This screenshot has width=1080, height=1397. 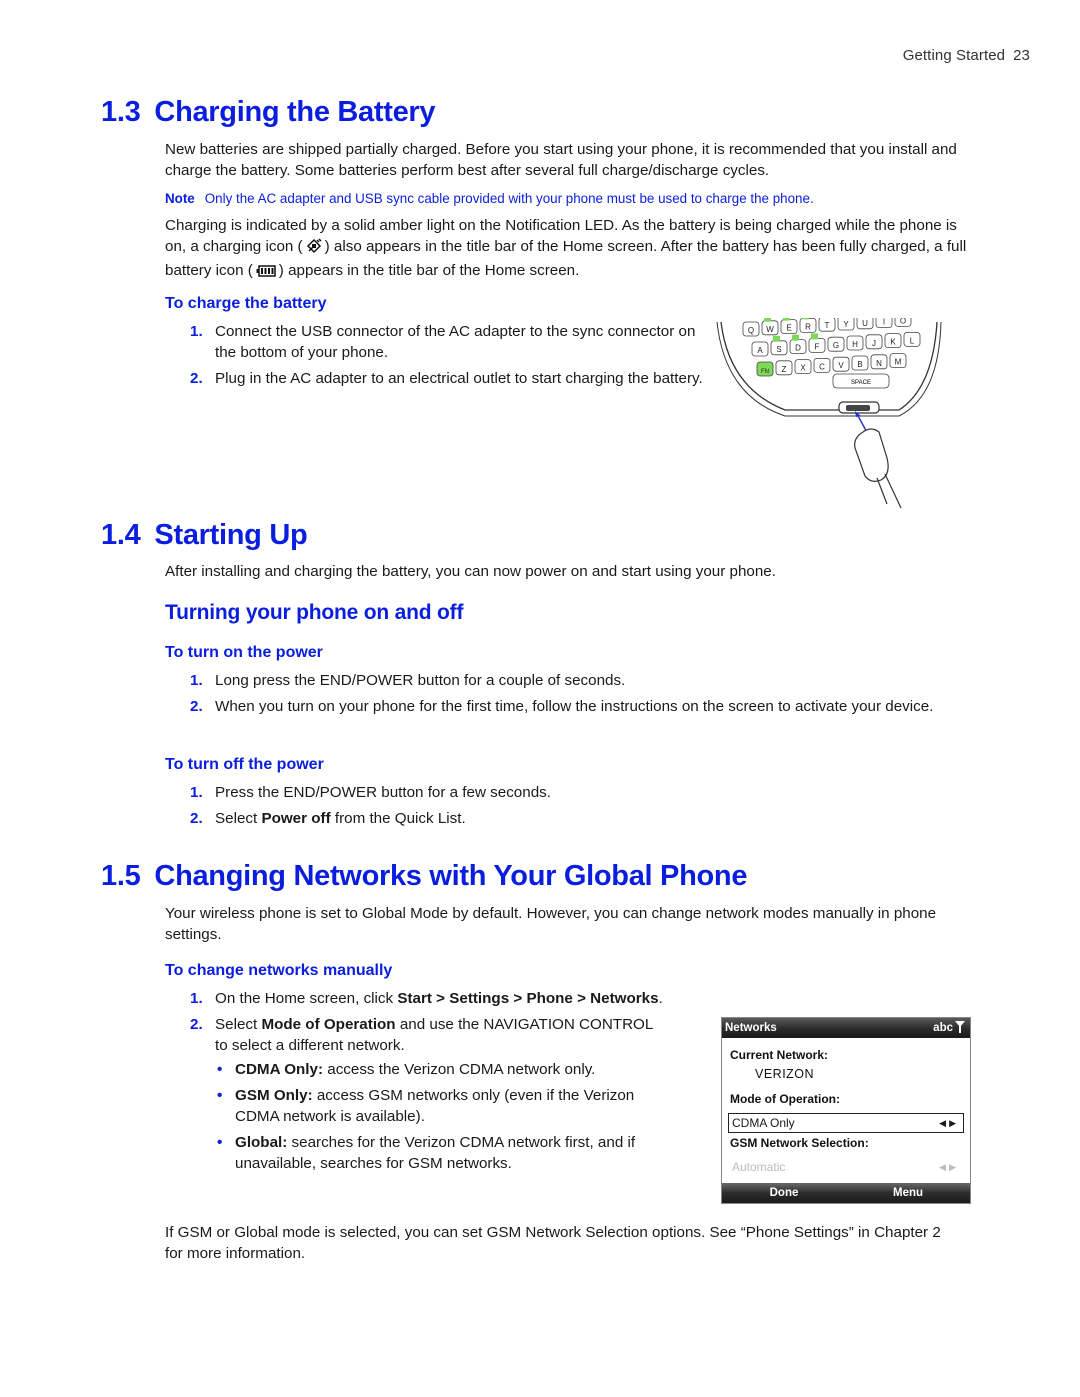 I want to click on step-text: On the Home screen, click, so click(x=306, y=998).